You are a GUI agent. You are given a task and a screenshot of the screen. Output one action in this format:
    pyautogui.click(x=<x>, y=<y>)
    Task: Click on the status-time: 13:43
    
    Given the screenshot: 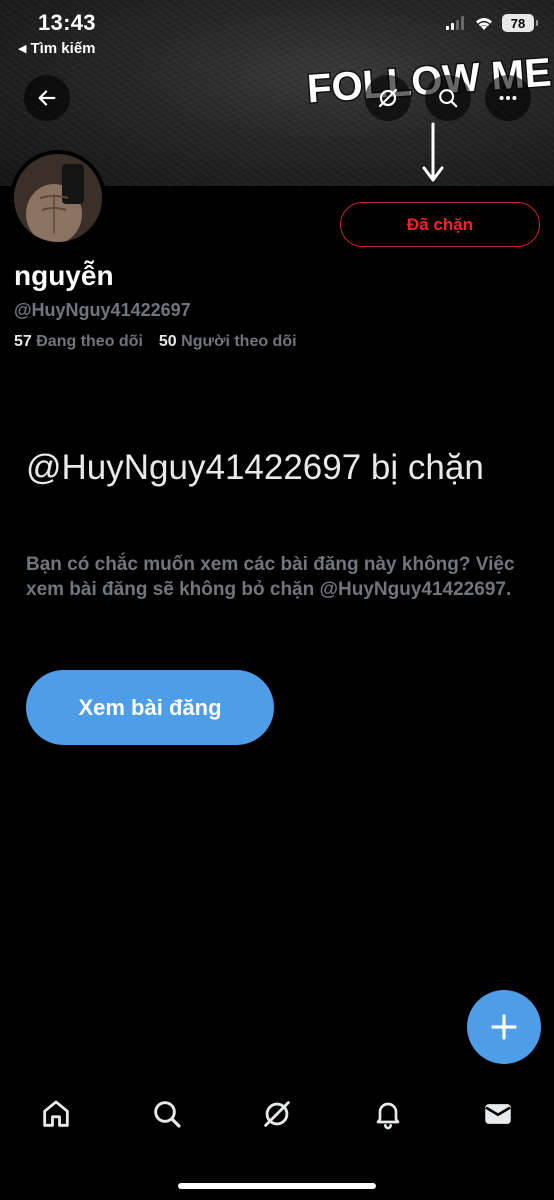 What is the action you would take?
    pyautogui.click(x=67, y=22)
    